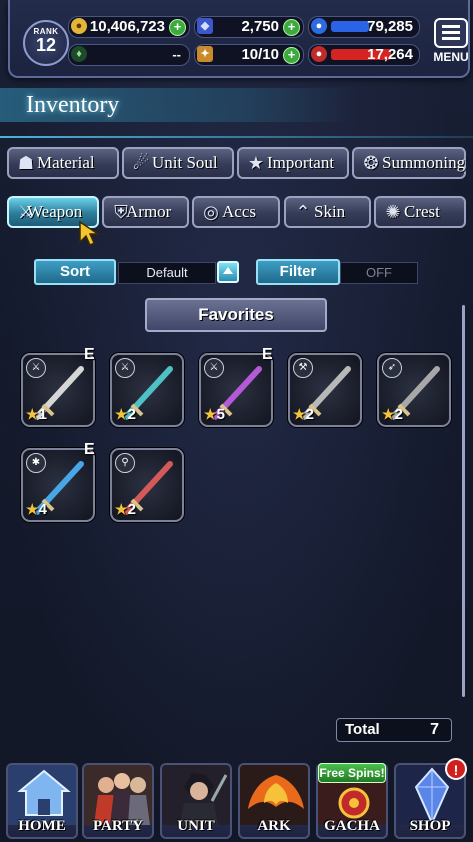 This screenshot has height=842, width=473. I want to click on bottom-nav: HOME PARTY UNIT ARK GACHA SHOP, so click(236, 801).